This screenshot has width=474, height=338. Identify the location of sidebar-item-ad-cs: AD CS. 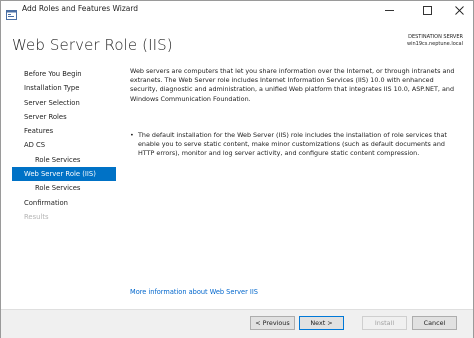
(64, 145).